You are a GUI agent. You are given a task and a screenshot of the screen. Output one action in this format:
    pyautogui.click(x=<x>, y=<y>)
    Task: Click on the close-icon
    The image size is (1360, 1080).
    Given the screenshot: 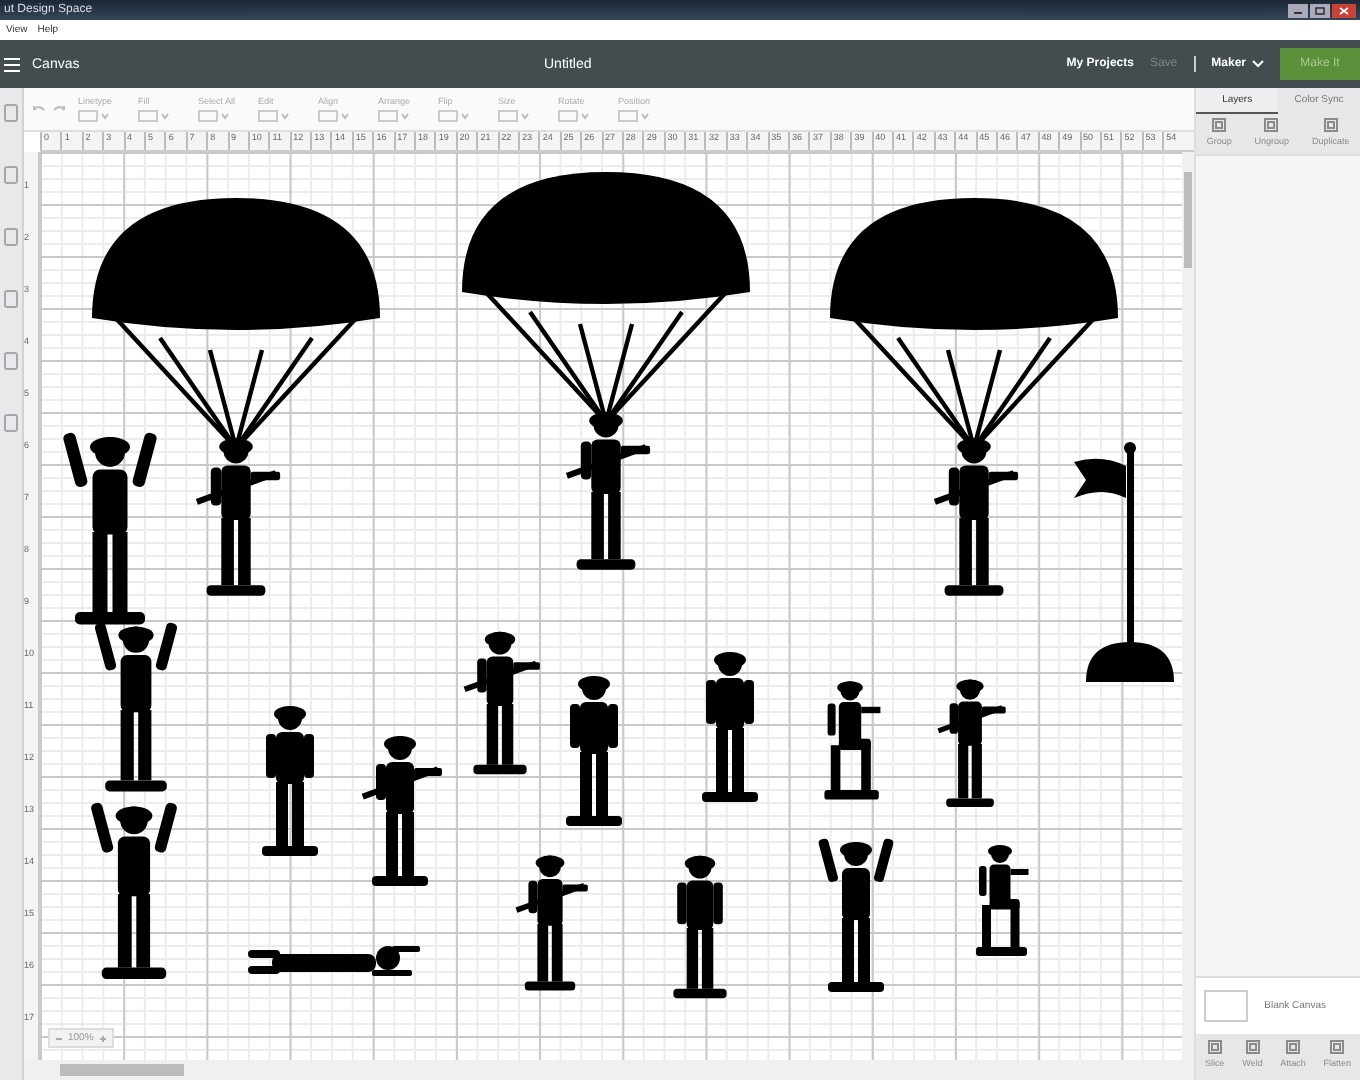 What is the action you would take?
    pyautogui.click(x=1344, y=10)
    